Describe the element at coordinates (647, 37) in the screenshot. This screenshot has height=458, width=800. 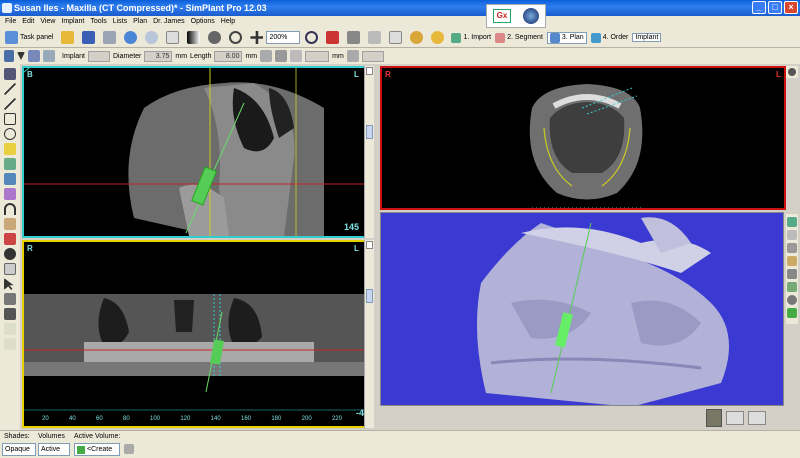
I see `tab-implant: Implant` at that location.